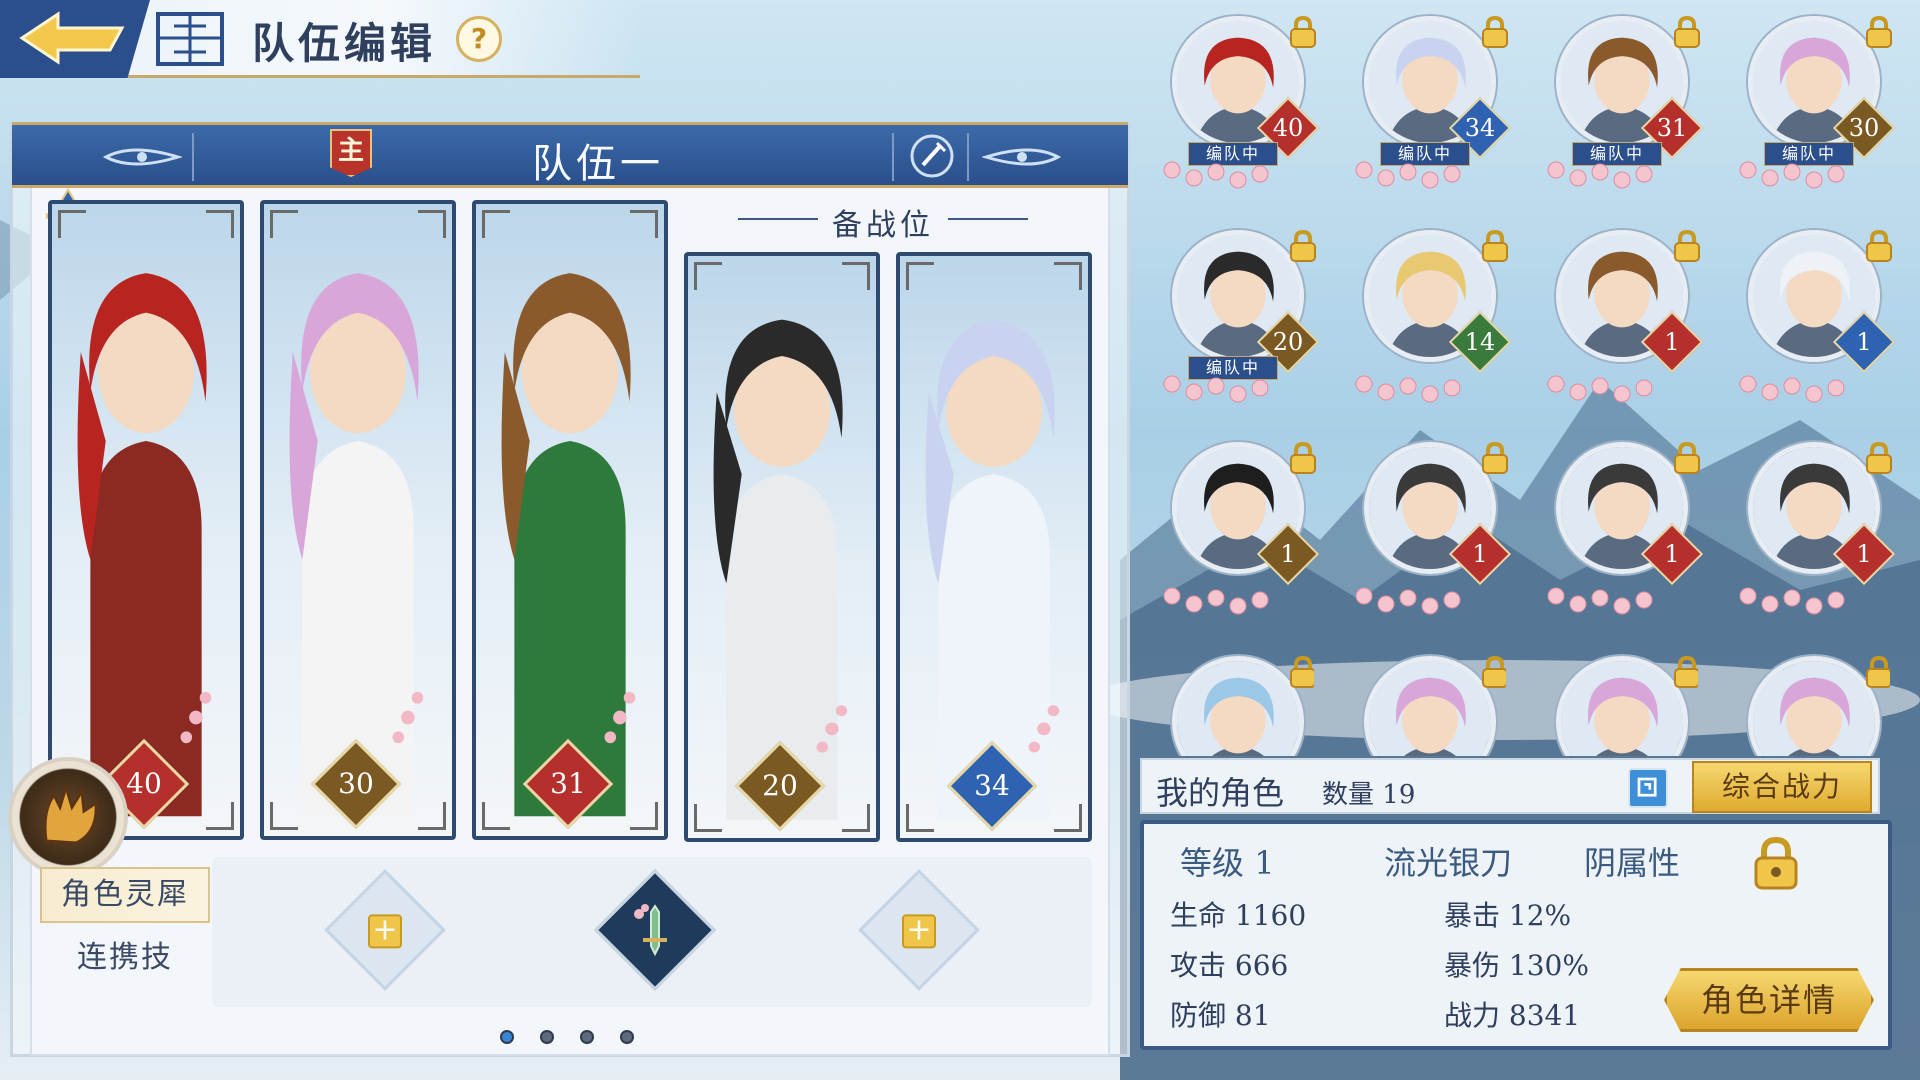 Image resolution: width=1920 pixels, height=1080 pixels. Describe the element at coordinates (479, 39) in the screenshot. I see `help-button: ?` at that location.